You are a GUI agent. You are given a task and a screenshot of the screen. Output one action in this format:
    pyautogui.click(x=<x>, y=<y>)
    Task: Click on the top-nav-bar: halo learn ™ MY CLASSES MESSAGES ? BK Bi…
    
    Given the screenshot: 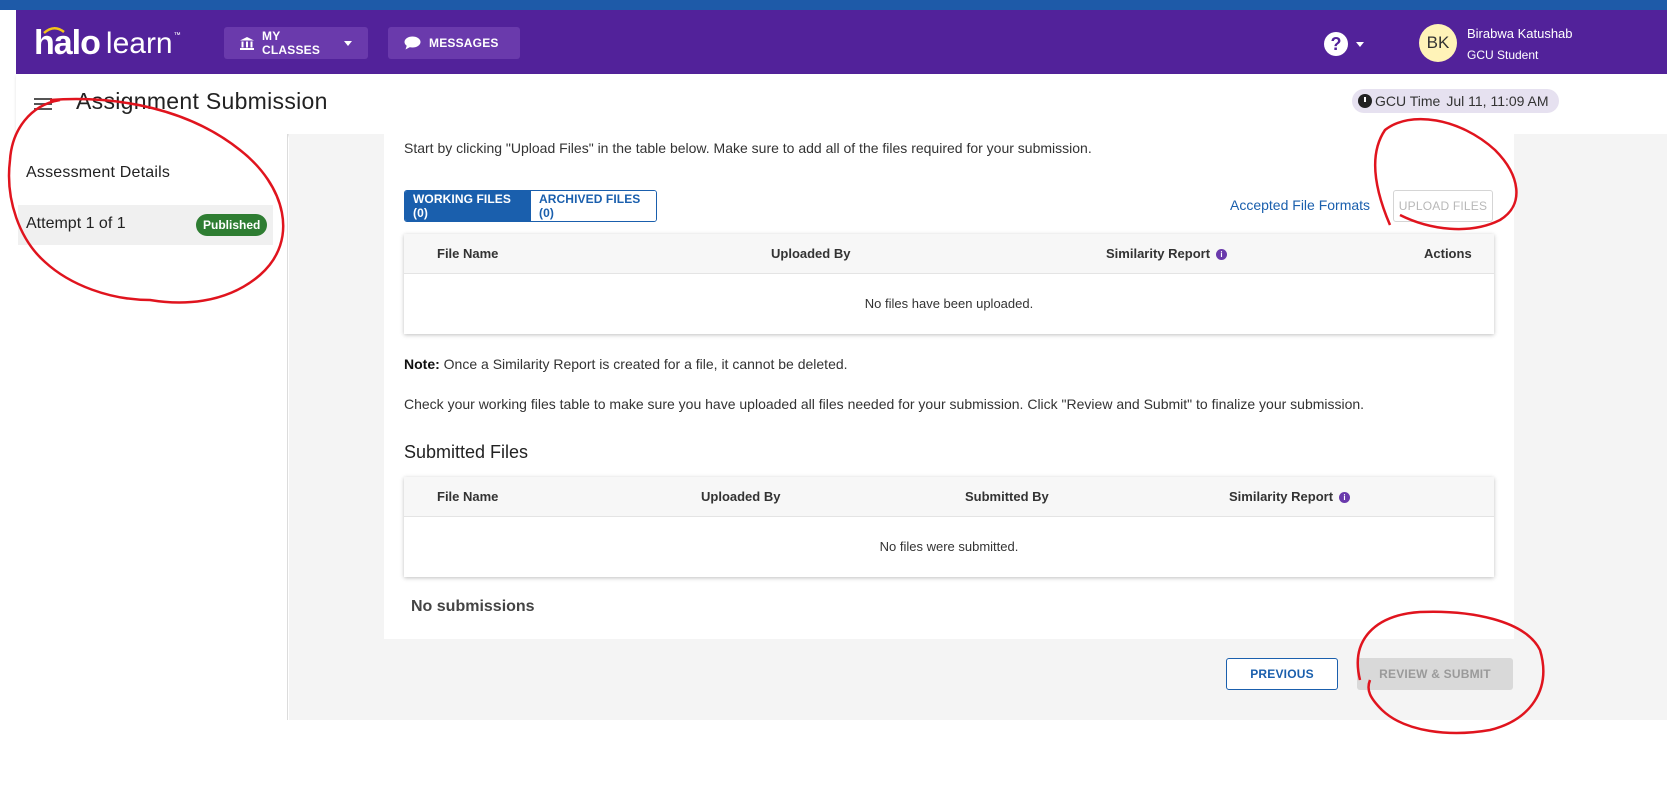 What is the action you would take?
    pyautogui.click(x=841, y=42)
    